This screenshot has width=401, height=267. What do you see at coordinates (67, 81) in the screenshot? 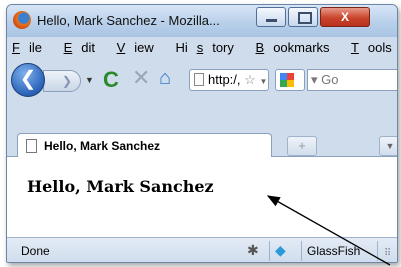
I see `forward-arrow-icon: ❯` at bounding box center [67, 81].